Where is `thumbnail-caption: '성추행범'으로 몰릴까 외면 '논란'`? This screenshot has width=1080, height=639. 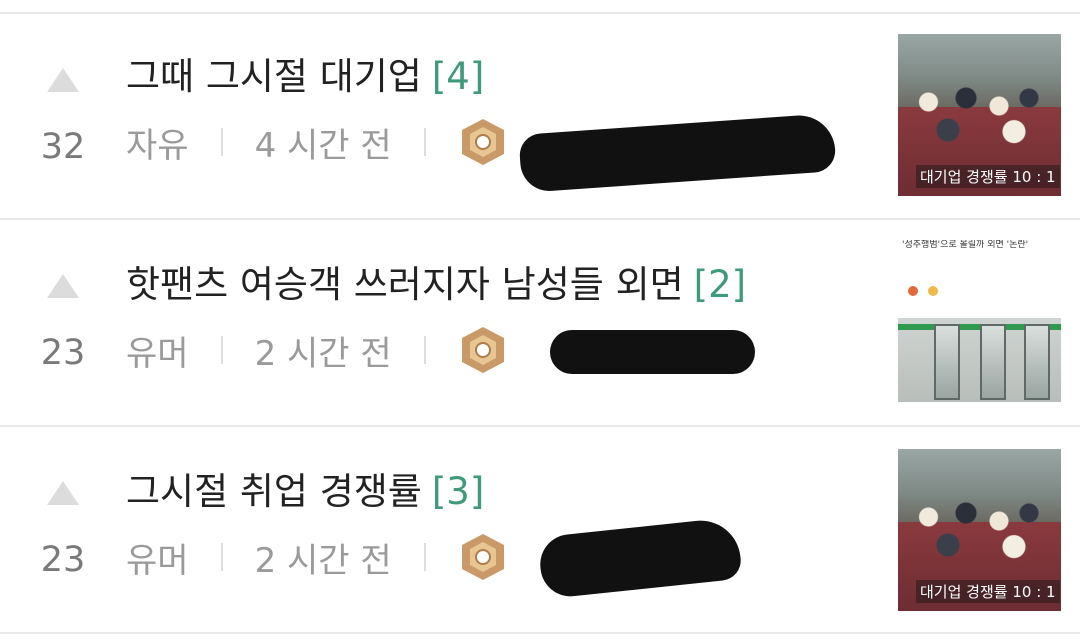
thumbnail-caption: '성추행범'으로 몰릴까 외면 '논란' is located at coordinates (965, 245).